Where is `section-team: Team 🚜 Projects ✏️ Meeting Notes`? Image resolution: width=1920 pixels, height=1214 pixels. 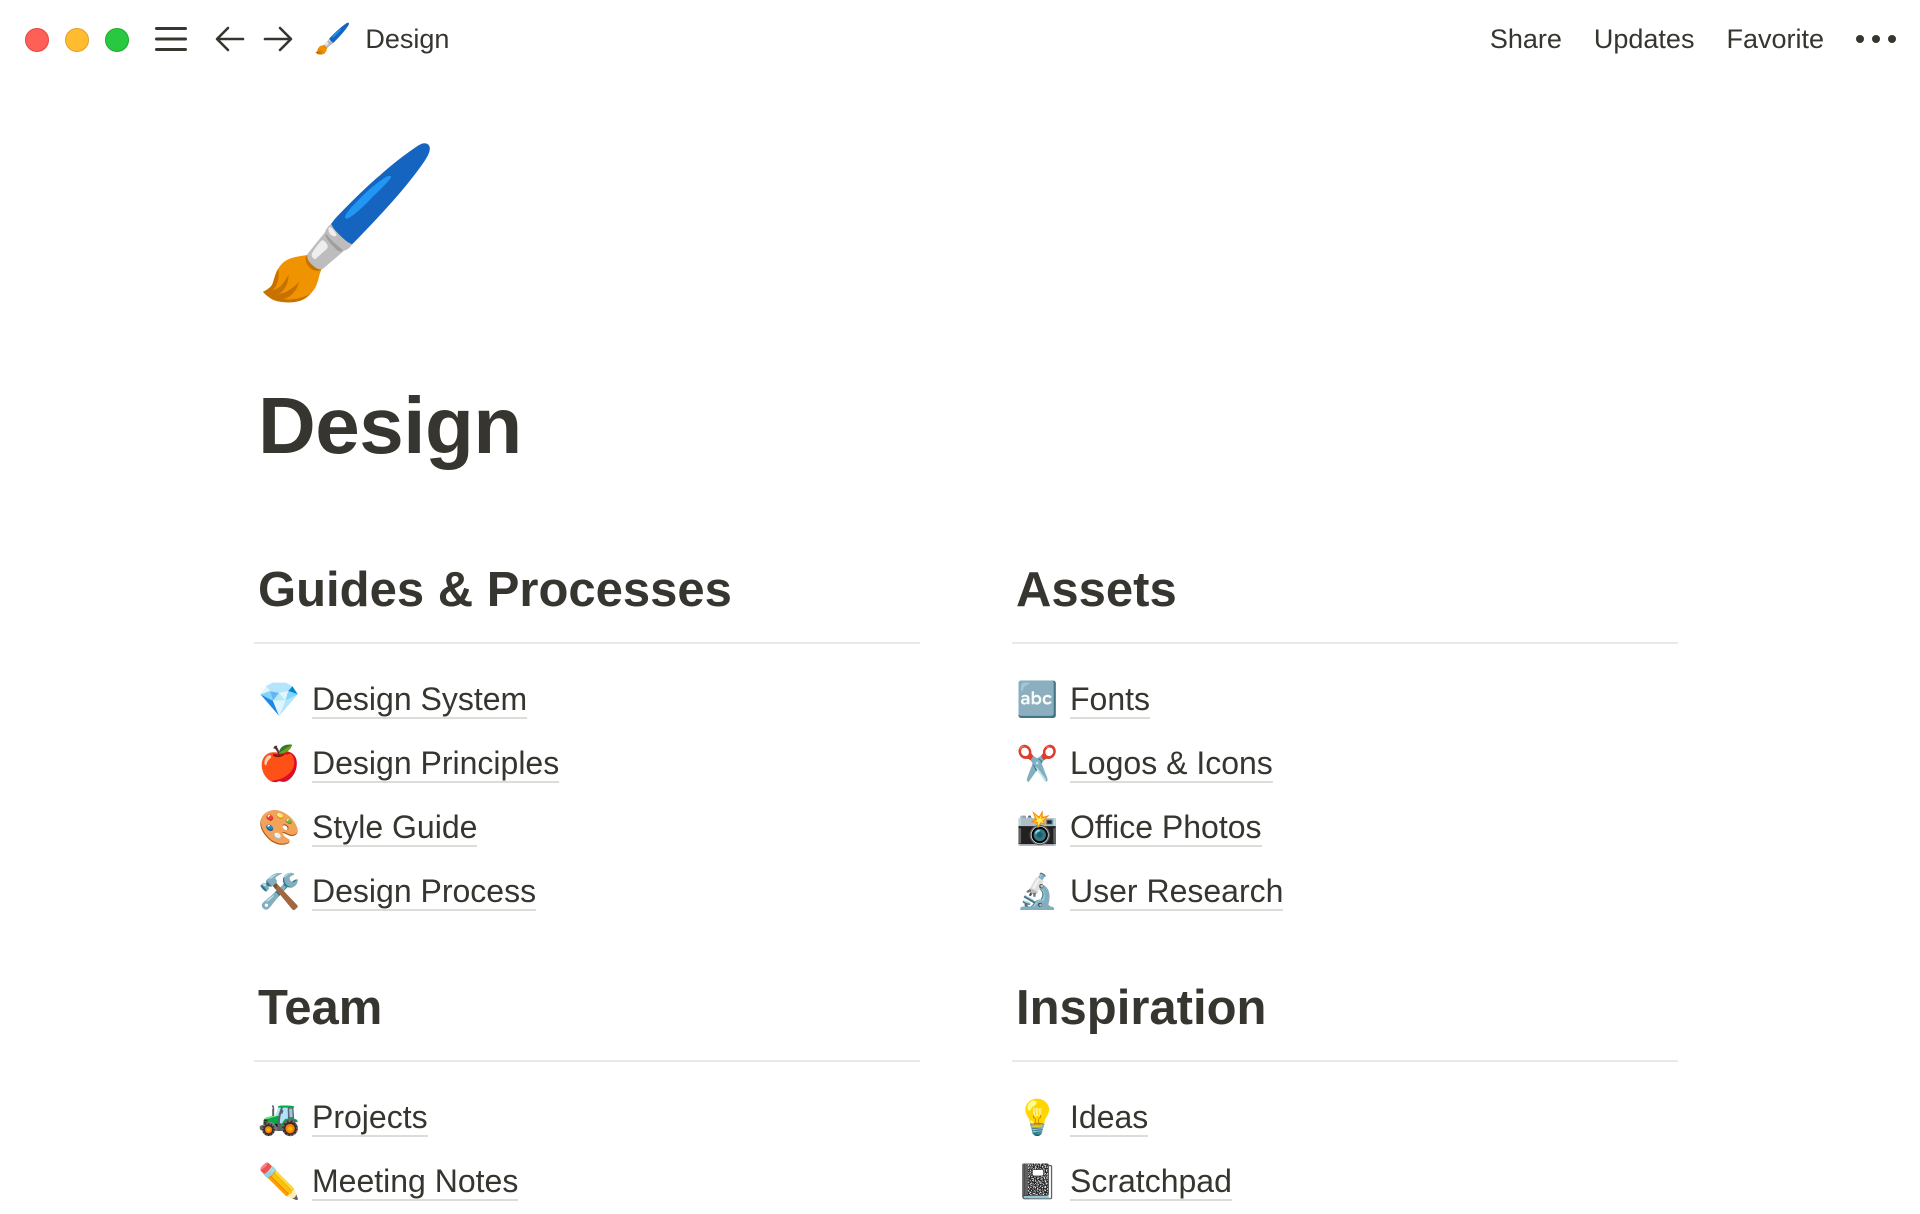 section-team: Team 🚜 Projects ✏️ Meeting Notes is located at coordinates (587, 1096).